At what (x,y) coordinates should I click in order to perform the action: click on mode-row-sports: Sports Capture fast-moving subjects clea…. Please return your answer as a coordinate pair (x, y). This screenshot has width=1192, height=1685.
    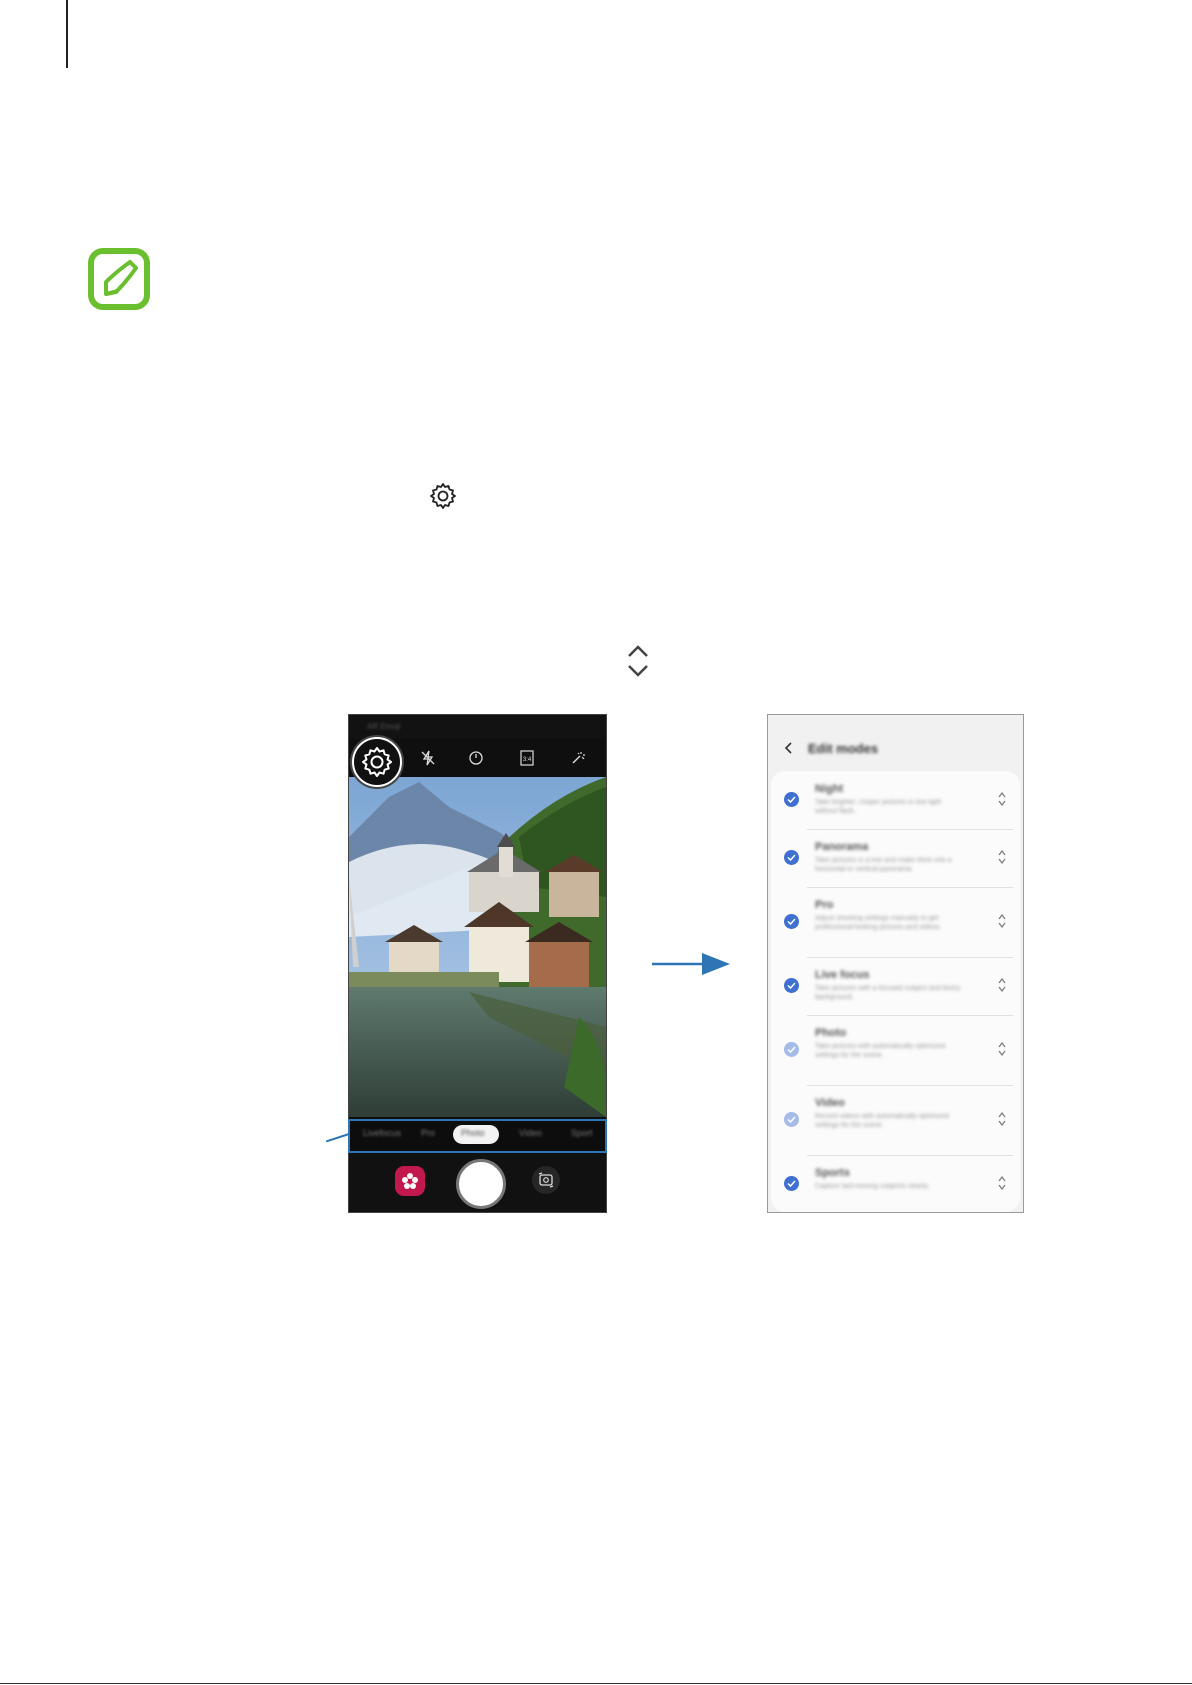
    Looking at the image, I should click on (895, 1183).